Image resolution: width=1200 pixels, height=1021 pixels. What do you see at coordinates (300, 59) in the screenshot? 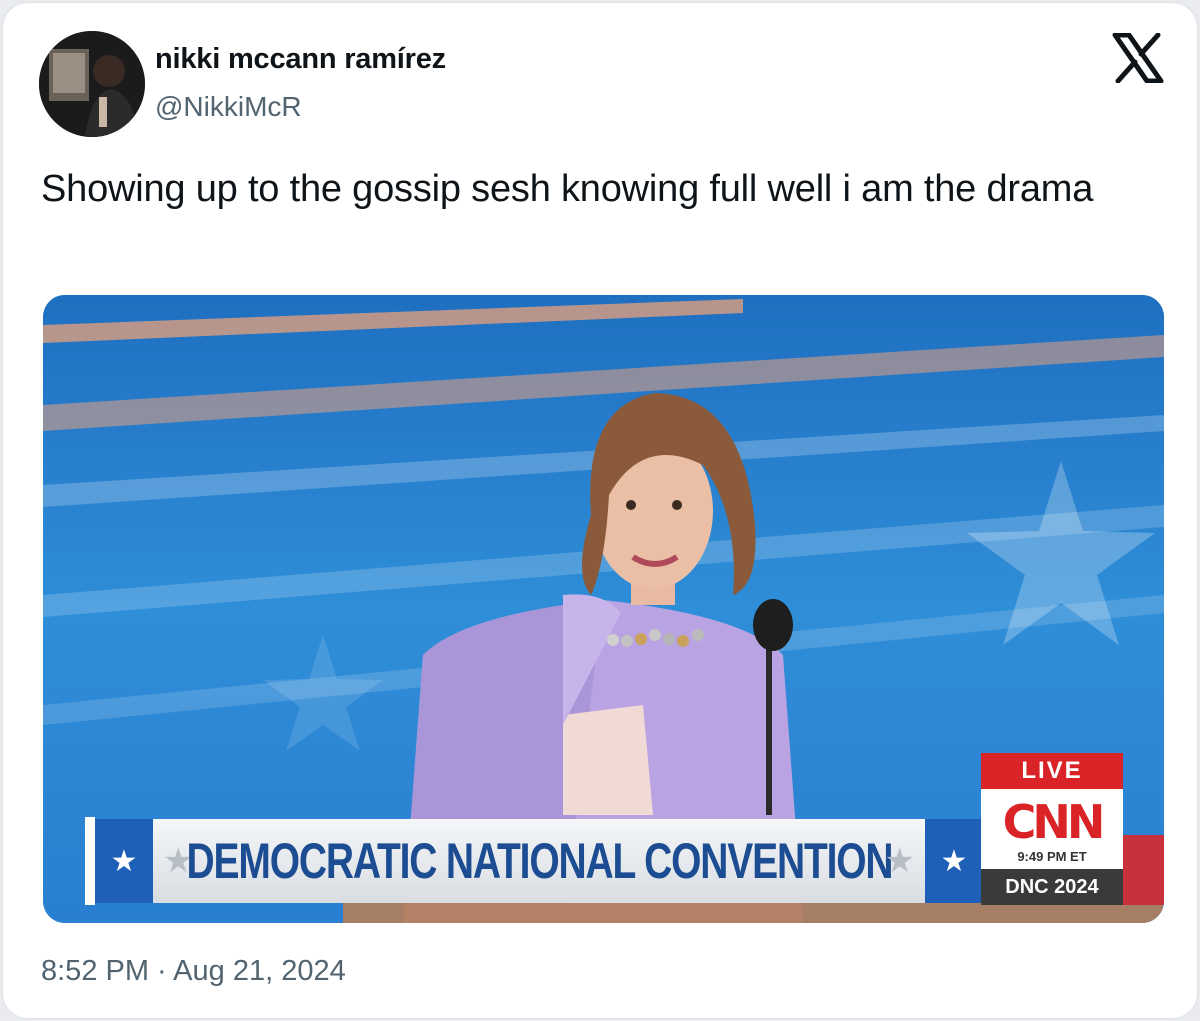
I see `author-display-name: nikki mccann ramírez` at bounding box center [300, 59].